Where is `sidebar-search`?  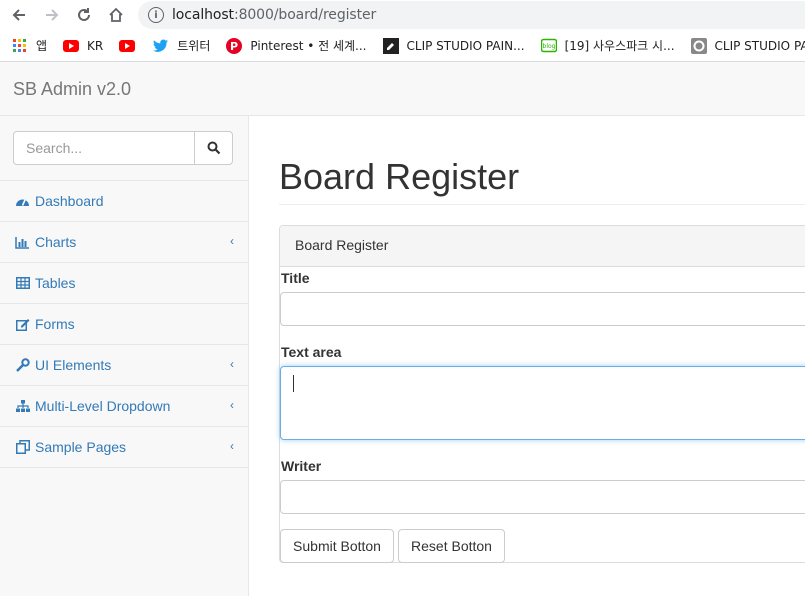 sidebar-search is located at coordinates (123, 148).